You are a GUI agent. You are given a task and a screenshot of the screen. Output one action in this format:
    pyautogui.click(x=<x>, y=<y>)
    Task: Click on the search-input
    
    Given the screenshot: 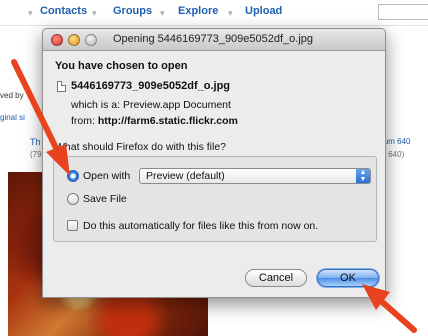 What is the action you would take?
    pyautogui.click(x=403, y=12)
    